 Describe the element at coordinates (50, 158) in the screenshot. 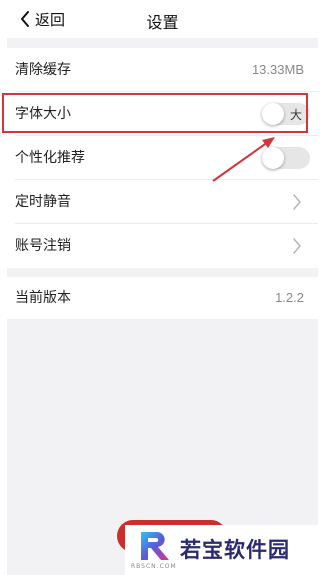

I see `personalized-recommend-label: 个性化推荐` at that location.